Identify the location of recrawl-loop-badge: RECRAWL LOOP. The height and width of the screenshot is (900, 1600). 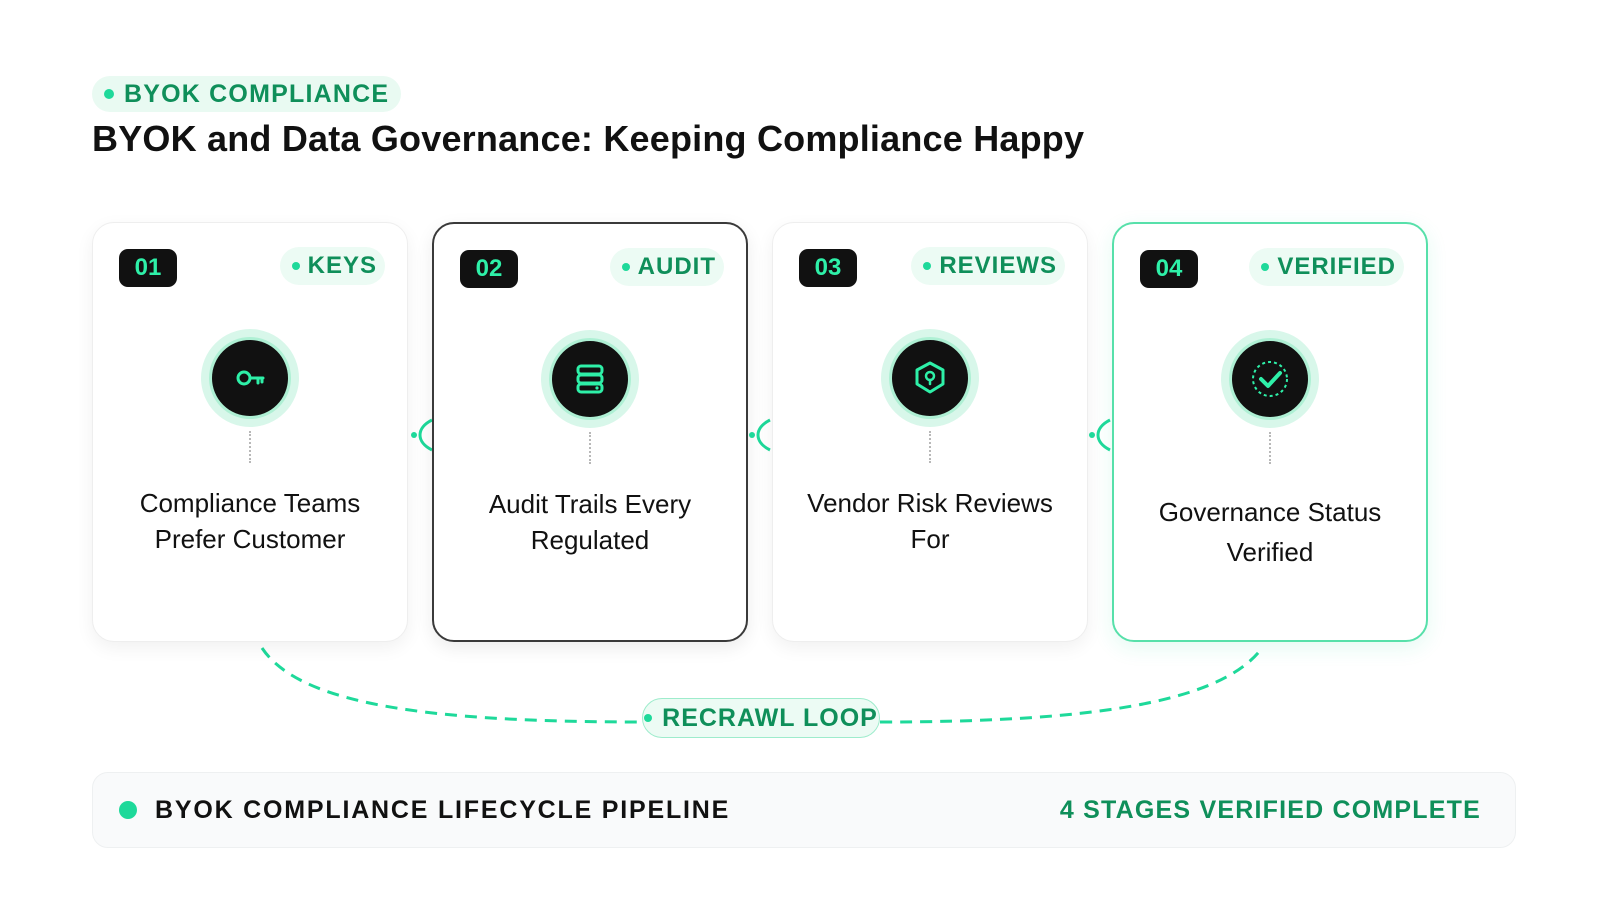
(761, 718).